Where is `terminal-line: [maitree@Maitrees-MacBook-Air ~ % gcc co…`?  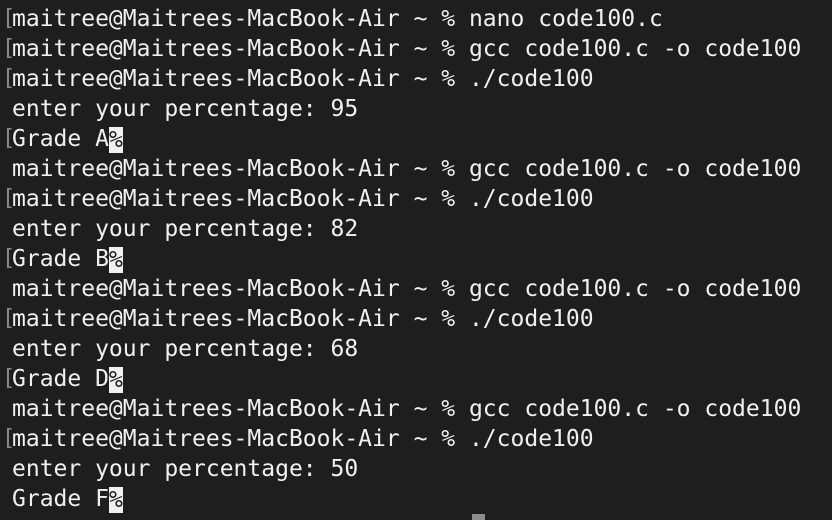 terminal-line: [maitree@Maitrees-MacBook-Air ~ % gcc co… is located at coordinates (416, 49).